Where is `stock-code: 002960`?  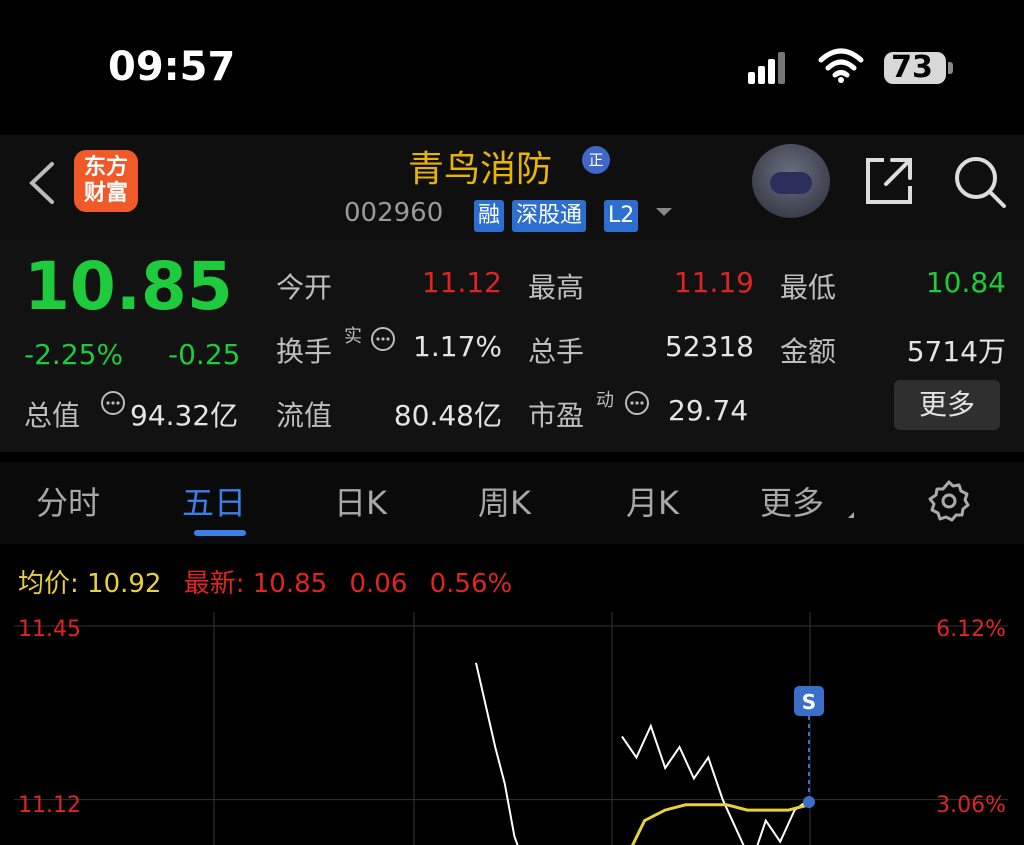
stock-code: 002960 is located at coordinates (394, 213).